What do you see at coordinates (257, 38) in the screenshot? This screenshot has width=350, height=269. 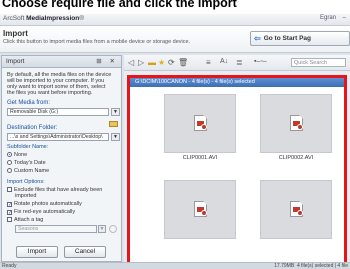 I see `arrow-left-icon: ⇦` at bounding box center [257, 38].